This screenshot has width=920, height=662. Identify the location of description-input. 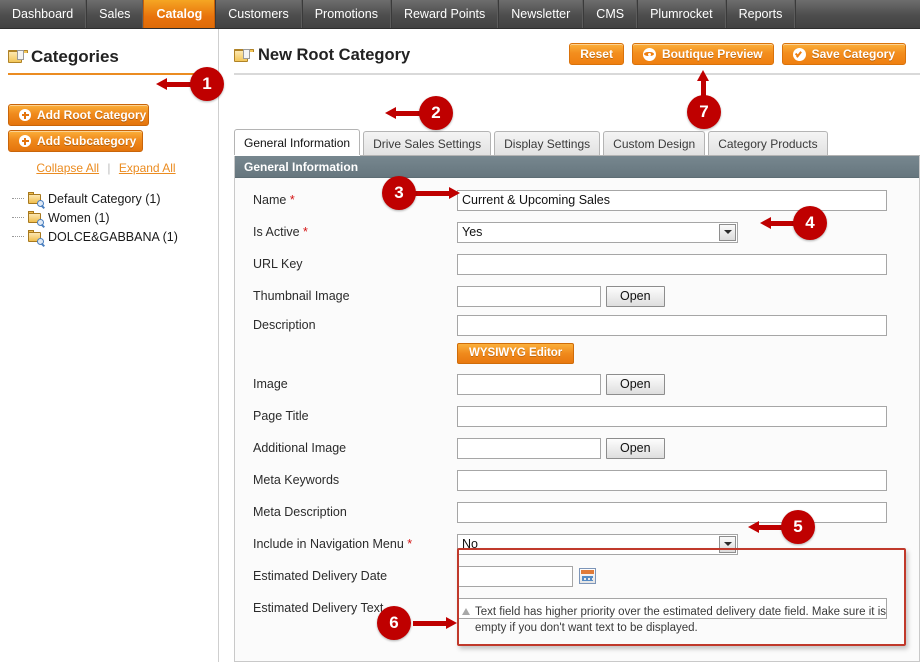
(672, 325).